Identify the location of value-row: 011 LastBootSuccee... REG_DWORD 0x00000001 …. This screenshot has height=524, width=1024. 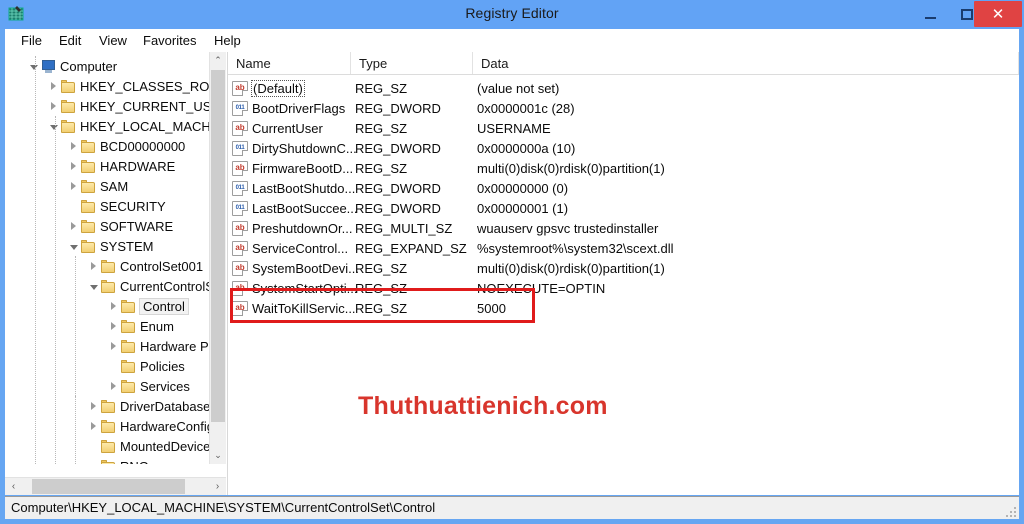
(623, 208).